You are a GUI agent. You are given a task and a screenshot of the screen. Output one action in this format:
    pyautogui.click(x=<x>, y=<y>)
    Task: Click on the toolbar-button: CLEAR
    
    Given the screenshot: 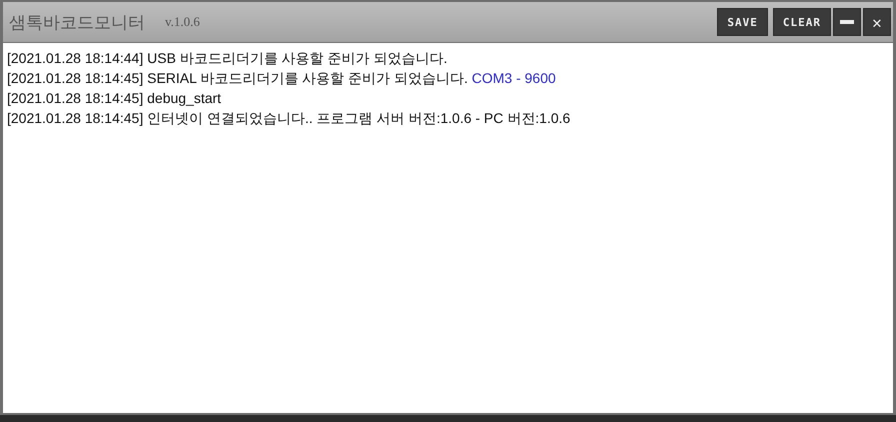 What is the action you would take?
    pyautogui.click(x=801, y=22)
    